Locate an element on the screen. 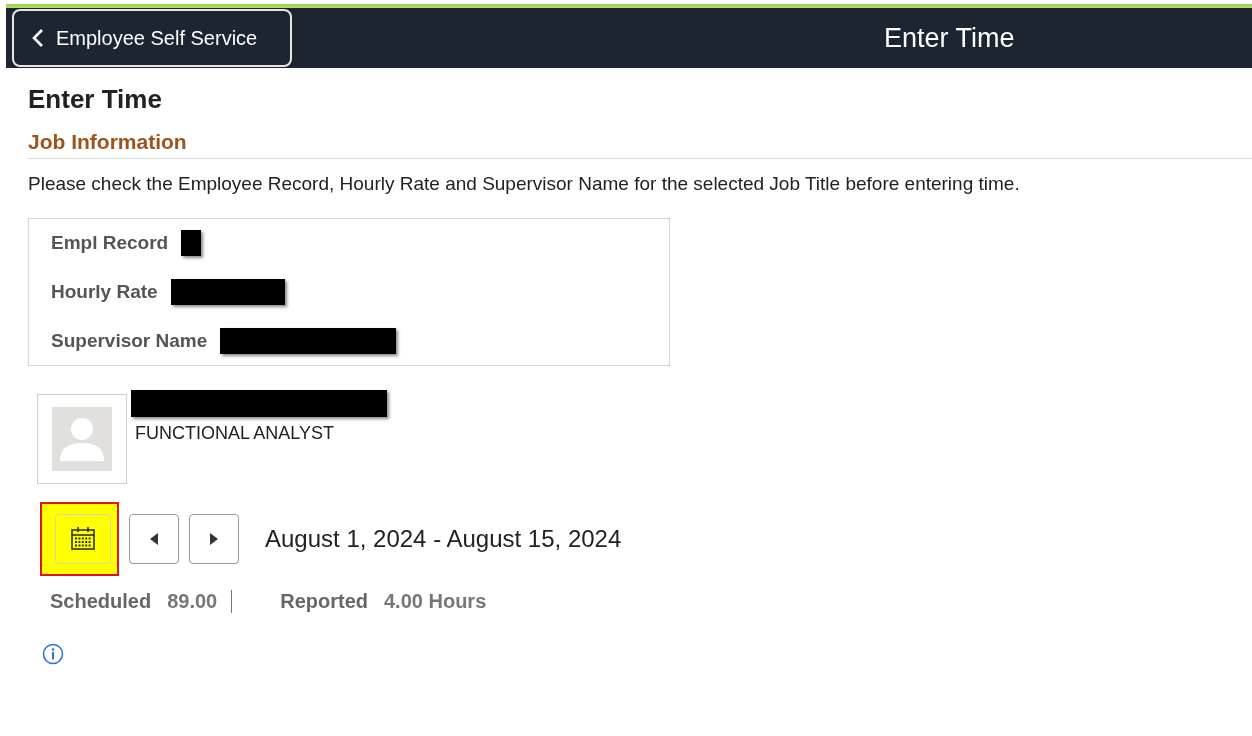  field-label: Hourly Rate is located at coordinates (104, 292).